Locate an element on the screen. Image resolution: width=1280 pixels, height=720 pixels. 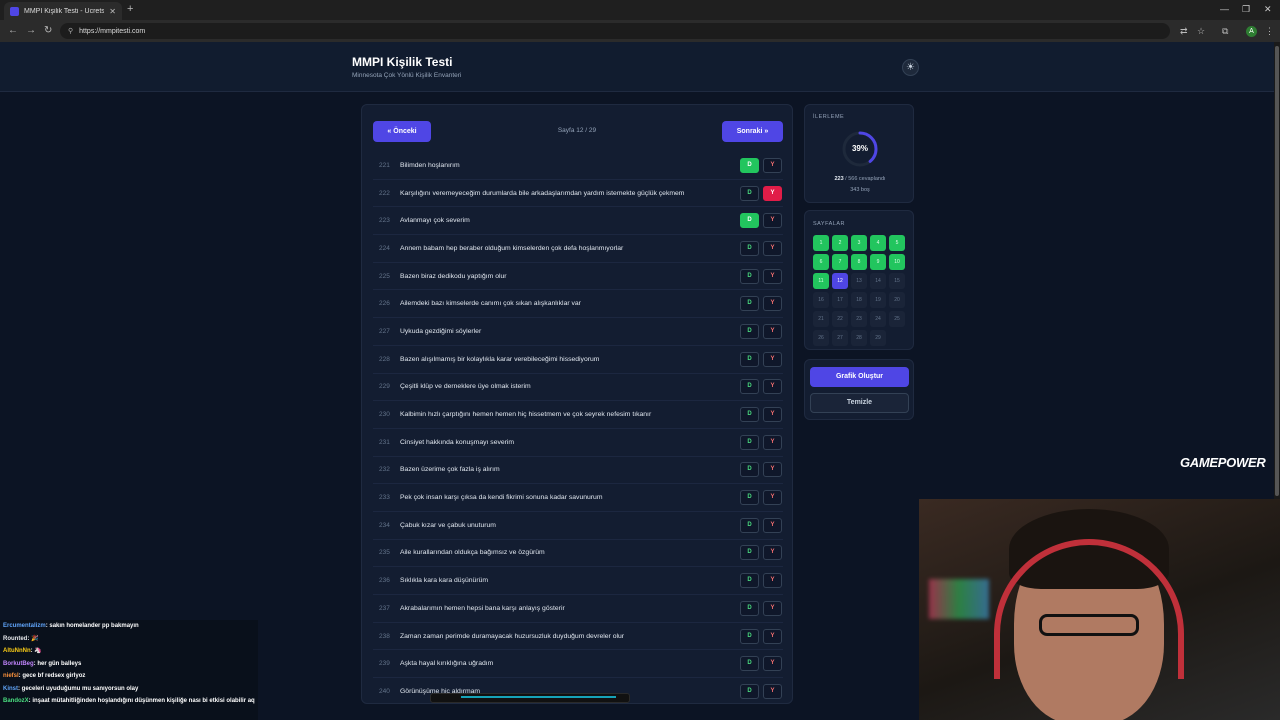
page-button: 12 is located at coordinates (840, 281).